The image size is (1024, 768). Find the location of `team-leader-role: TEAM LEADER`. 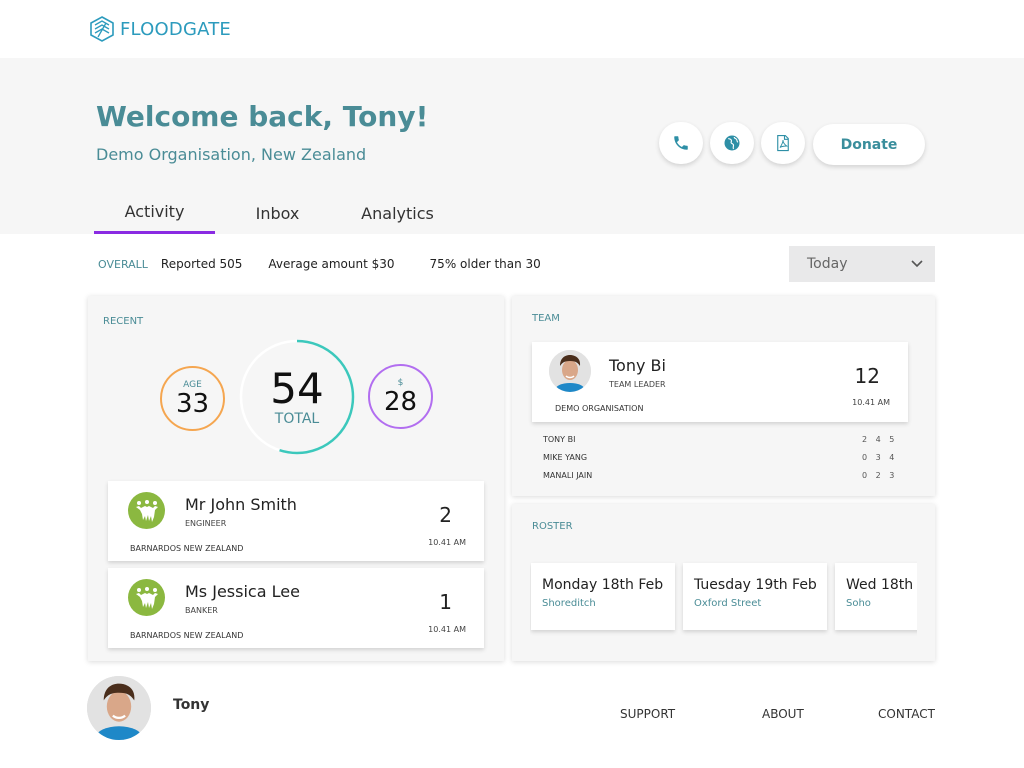

team-leader-role: TEAM LEADER is located at coordinates (637, 384).